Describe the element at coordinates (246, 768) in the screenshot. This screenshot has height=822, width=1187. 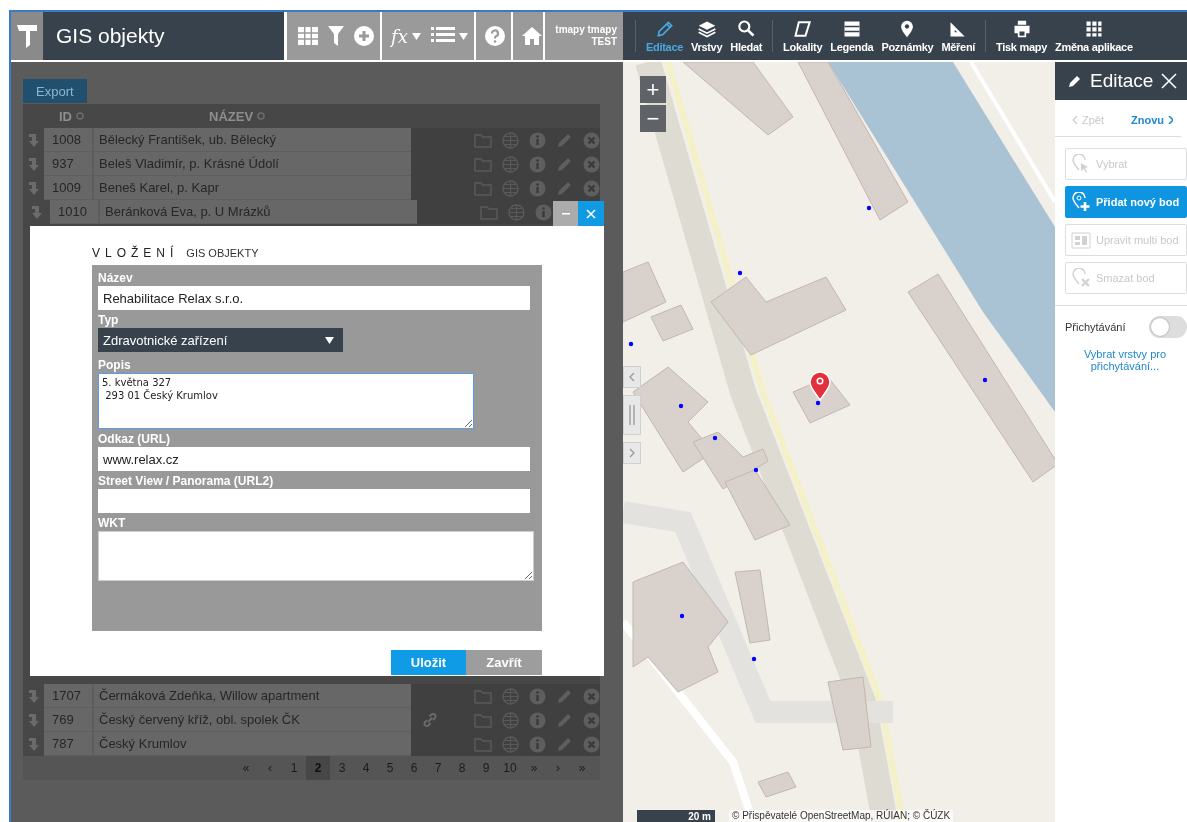
I see `page-link: «` at that location.